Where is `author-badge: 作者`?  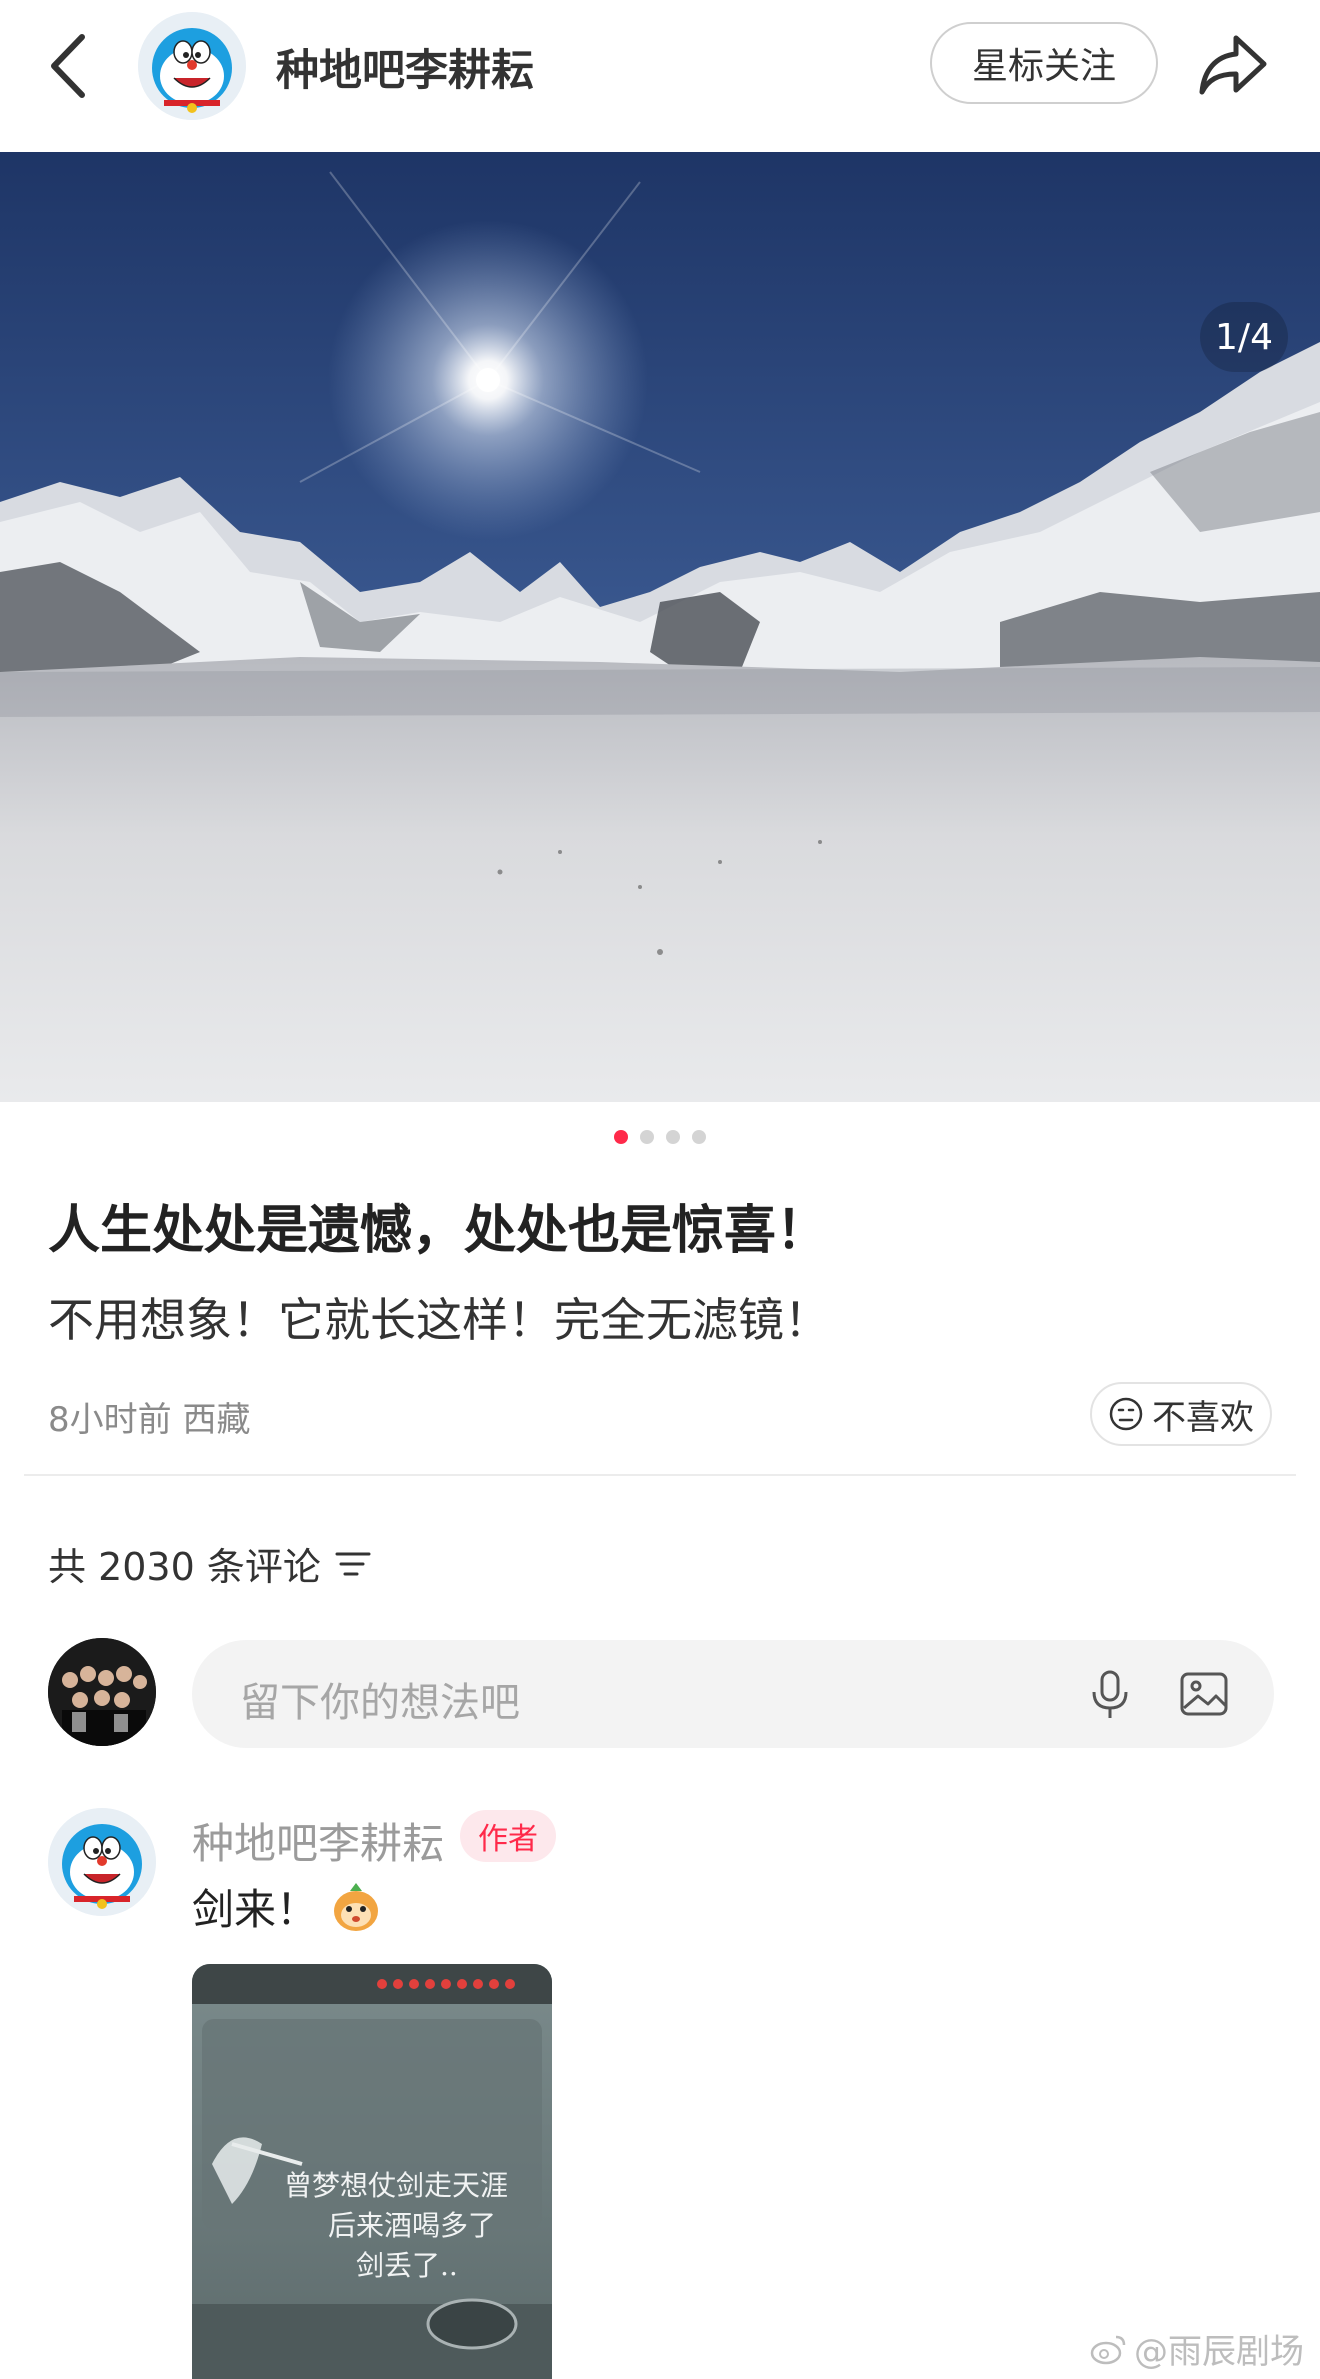
author-badge: 作者 is located at coordinates (508, 1836).